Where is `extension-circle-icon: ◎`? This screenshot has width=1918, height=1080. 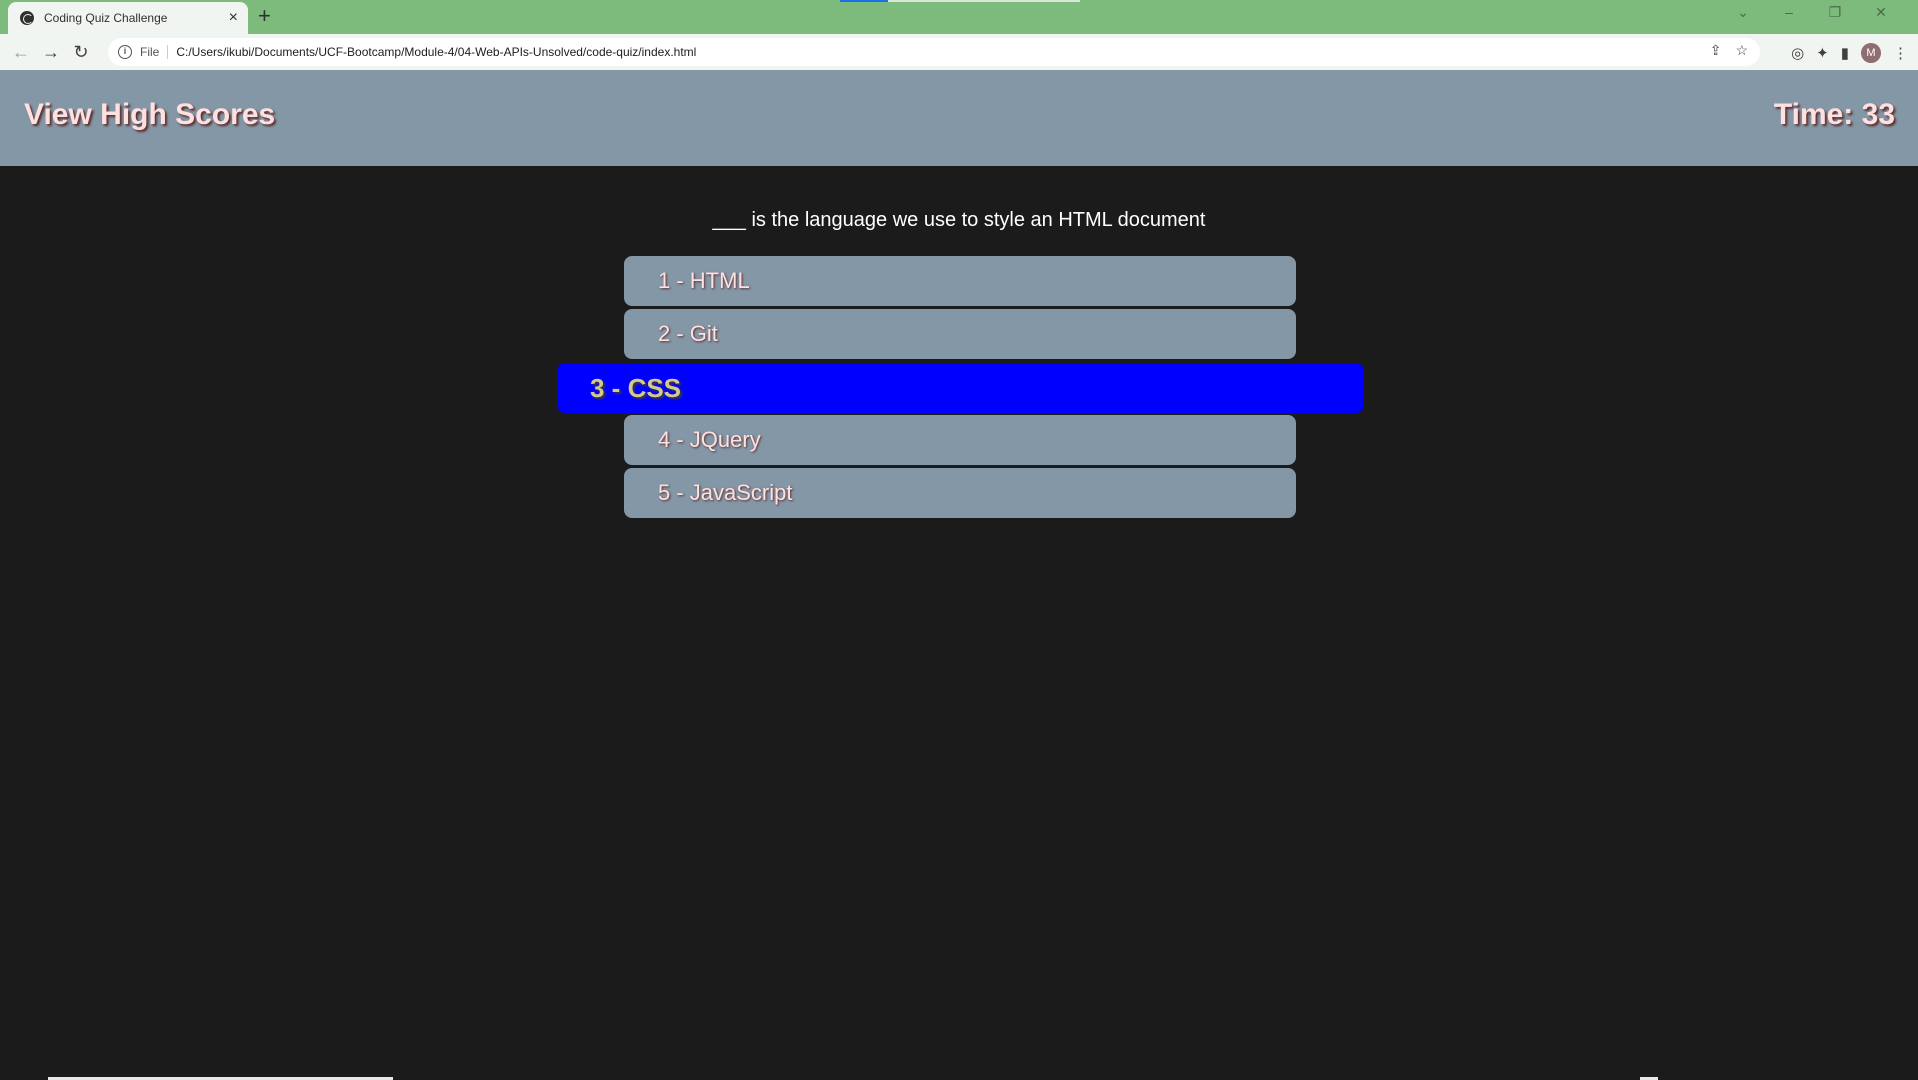
extension-circle-icon: ◎ is located at coordinates (1797, 53).